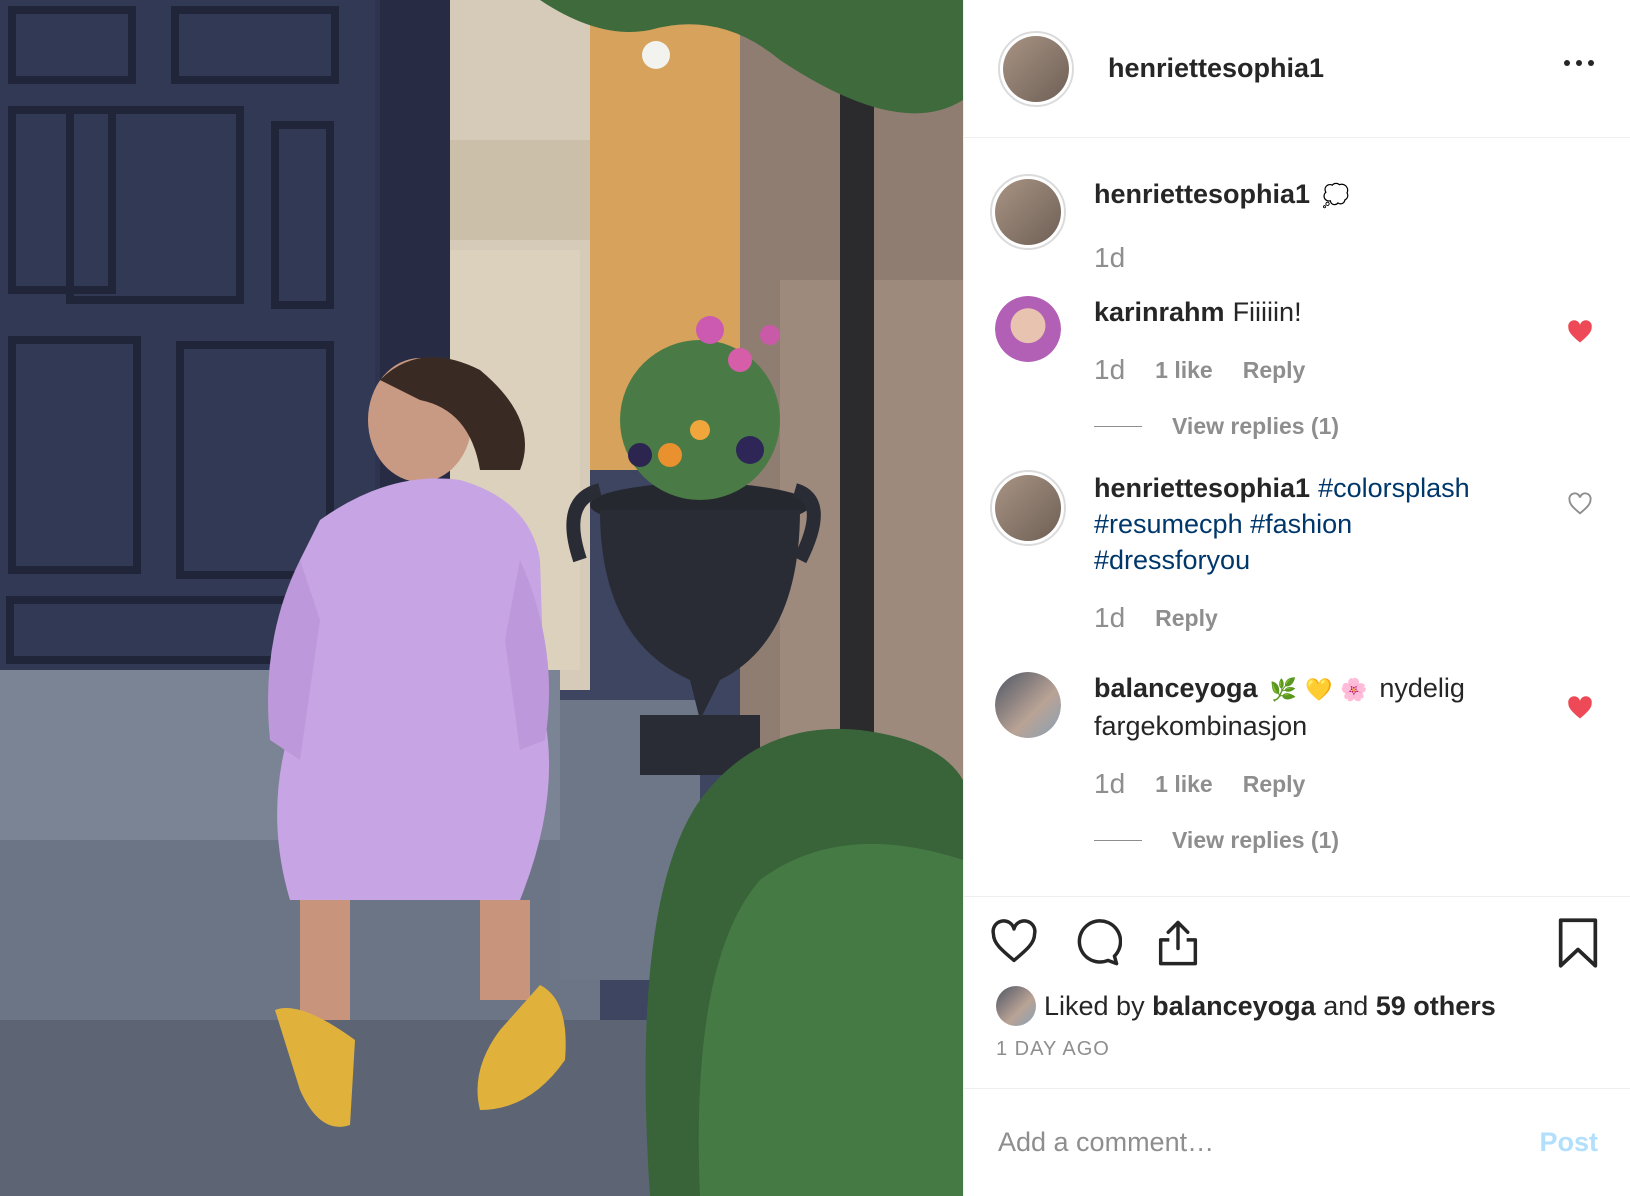  What do you see at coordinates (1346, 1005) in the screenshot?
I see `likes-middle: and` at bounding box center [1346, 1005].